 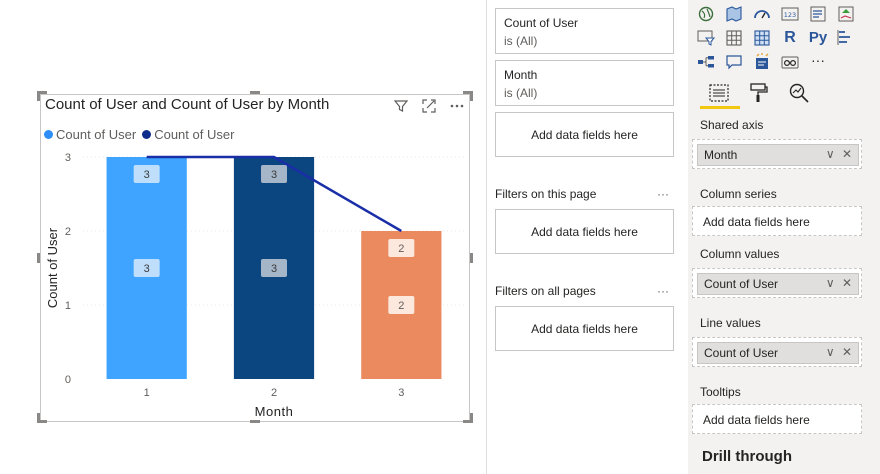 I want to click on filled-map-icon, so click(x=734, y=14).